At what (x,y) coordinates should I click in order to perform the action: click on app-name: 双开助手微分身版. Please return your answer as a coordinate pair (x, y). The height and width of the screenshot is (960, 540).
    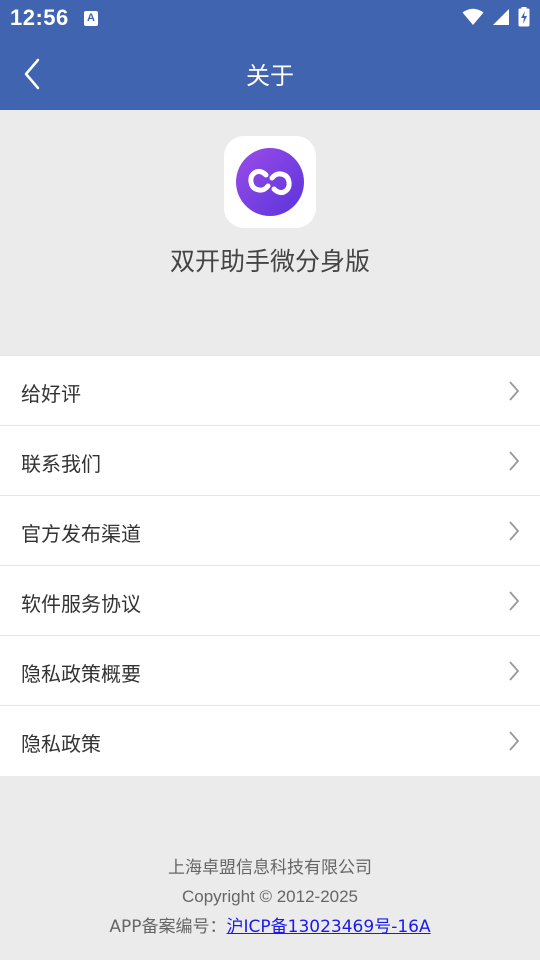
    Looking at the image, I should click on (269, 261).